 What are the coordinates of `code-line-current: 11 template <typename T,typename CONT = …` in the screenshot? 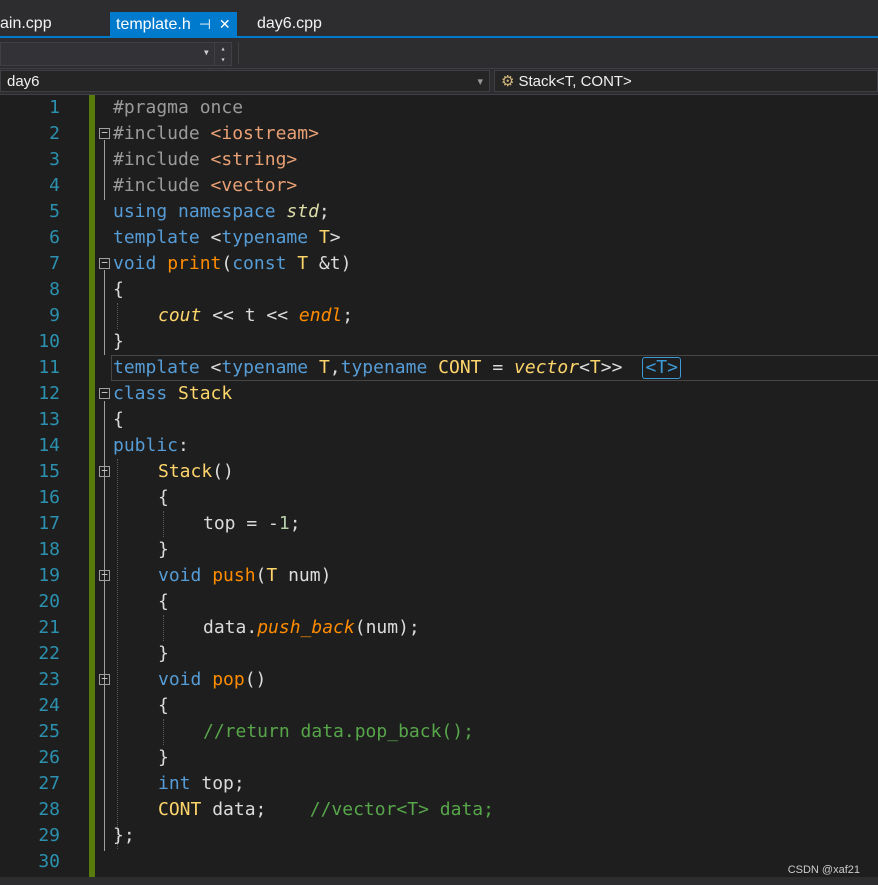 It's located at (439, 368).